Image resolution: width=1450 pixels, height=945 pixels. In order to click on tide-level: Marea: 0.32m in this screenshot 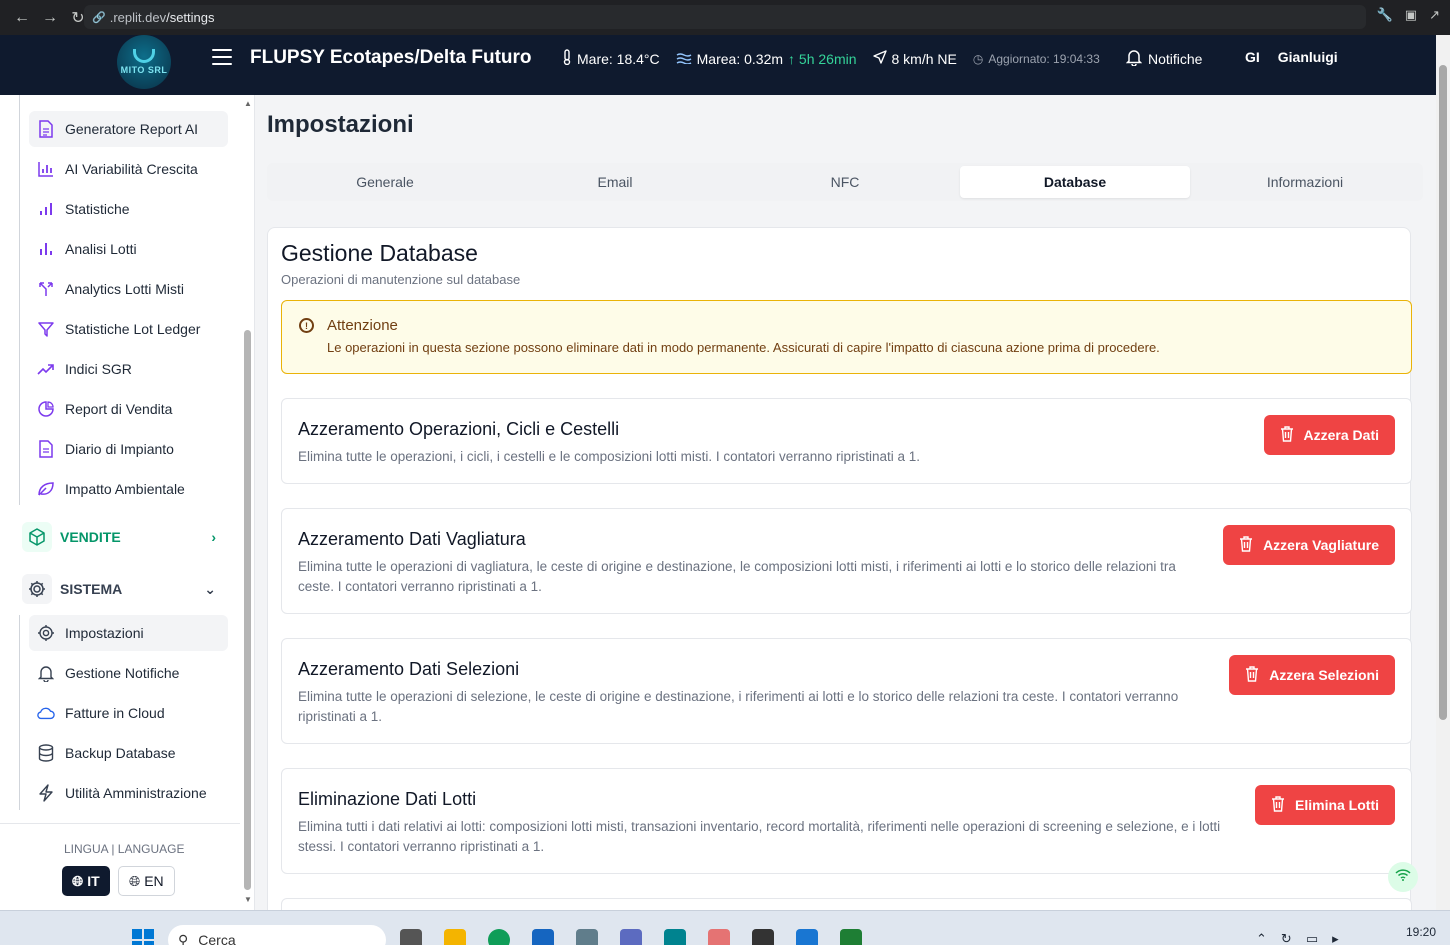, I will do `click(740, 58)`.